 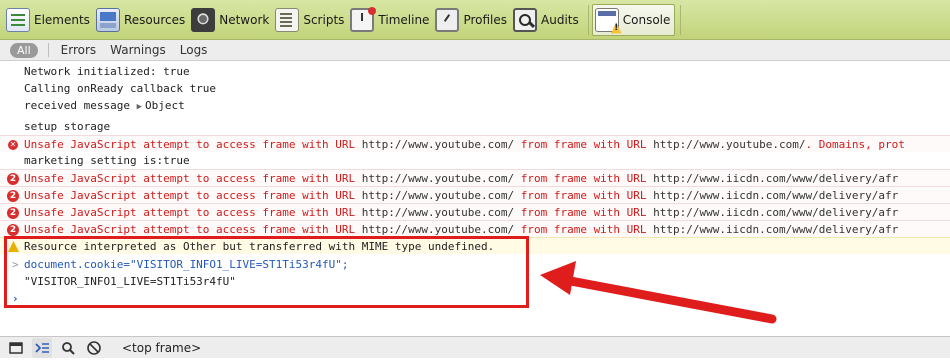 I want to click on error-text: . Domains, prot, so click(x=855, y=144).